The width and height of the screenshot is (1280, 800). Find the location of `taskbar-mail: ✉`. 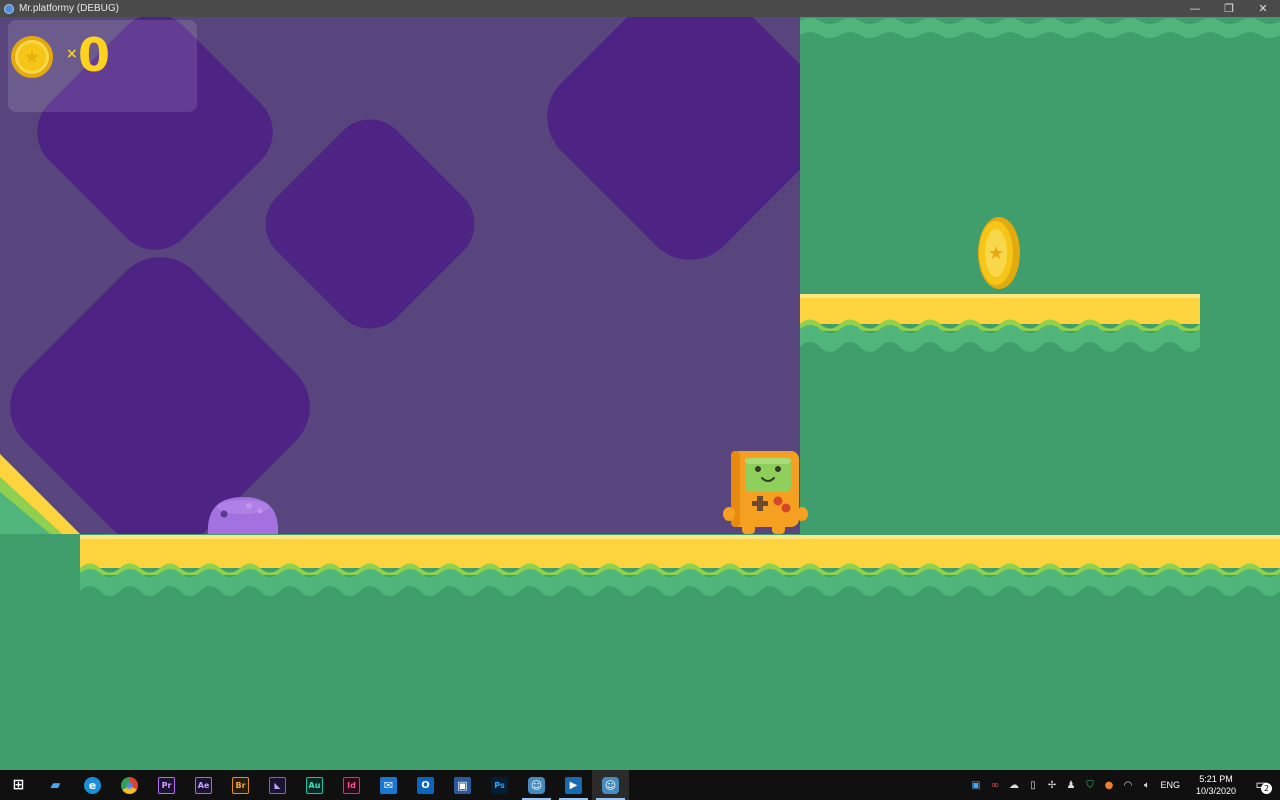

taskbar-mail: ✉ is located at coordinates (388, 785).